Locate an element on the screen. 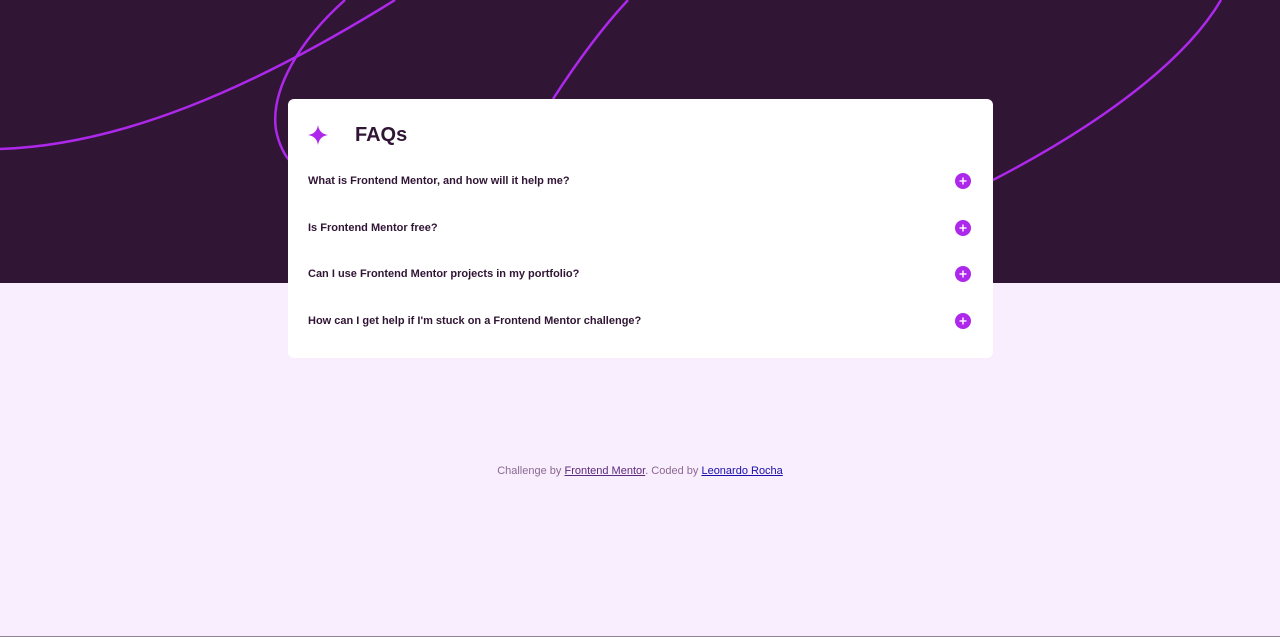 This screenshot has width=1280, height=637. footer-prefix: Challenge by is located at coordinates (531, 471).